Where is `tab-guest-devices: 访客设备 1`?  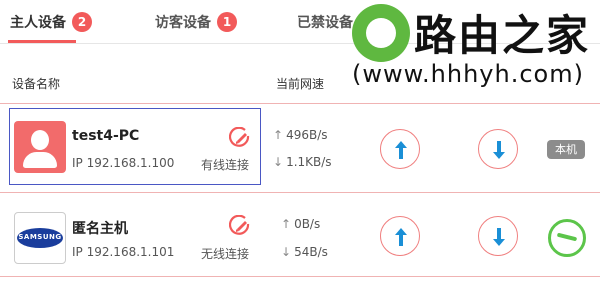
tab-guest-devices: 访客设备 1 is located at coordinates (196, 22).